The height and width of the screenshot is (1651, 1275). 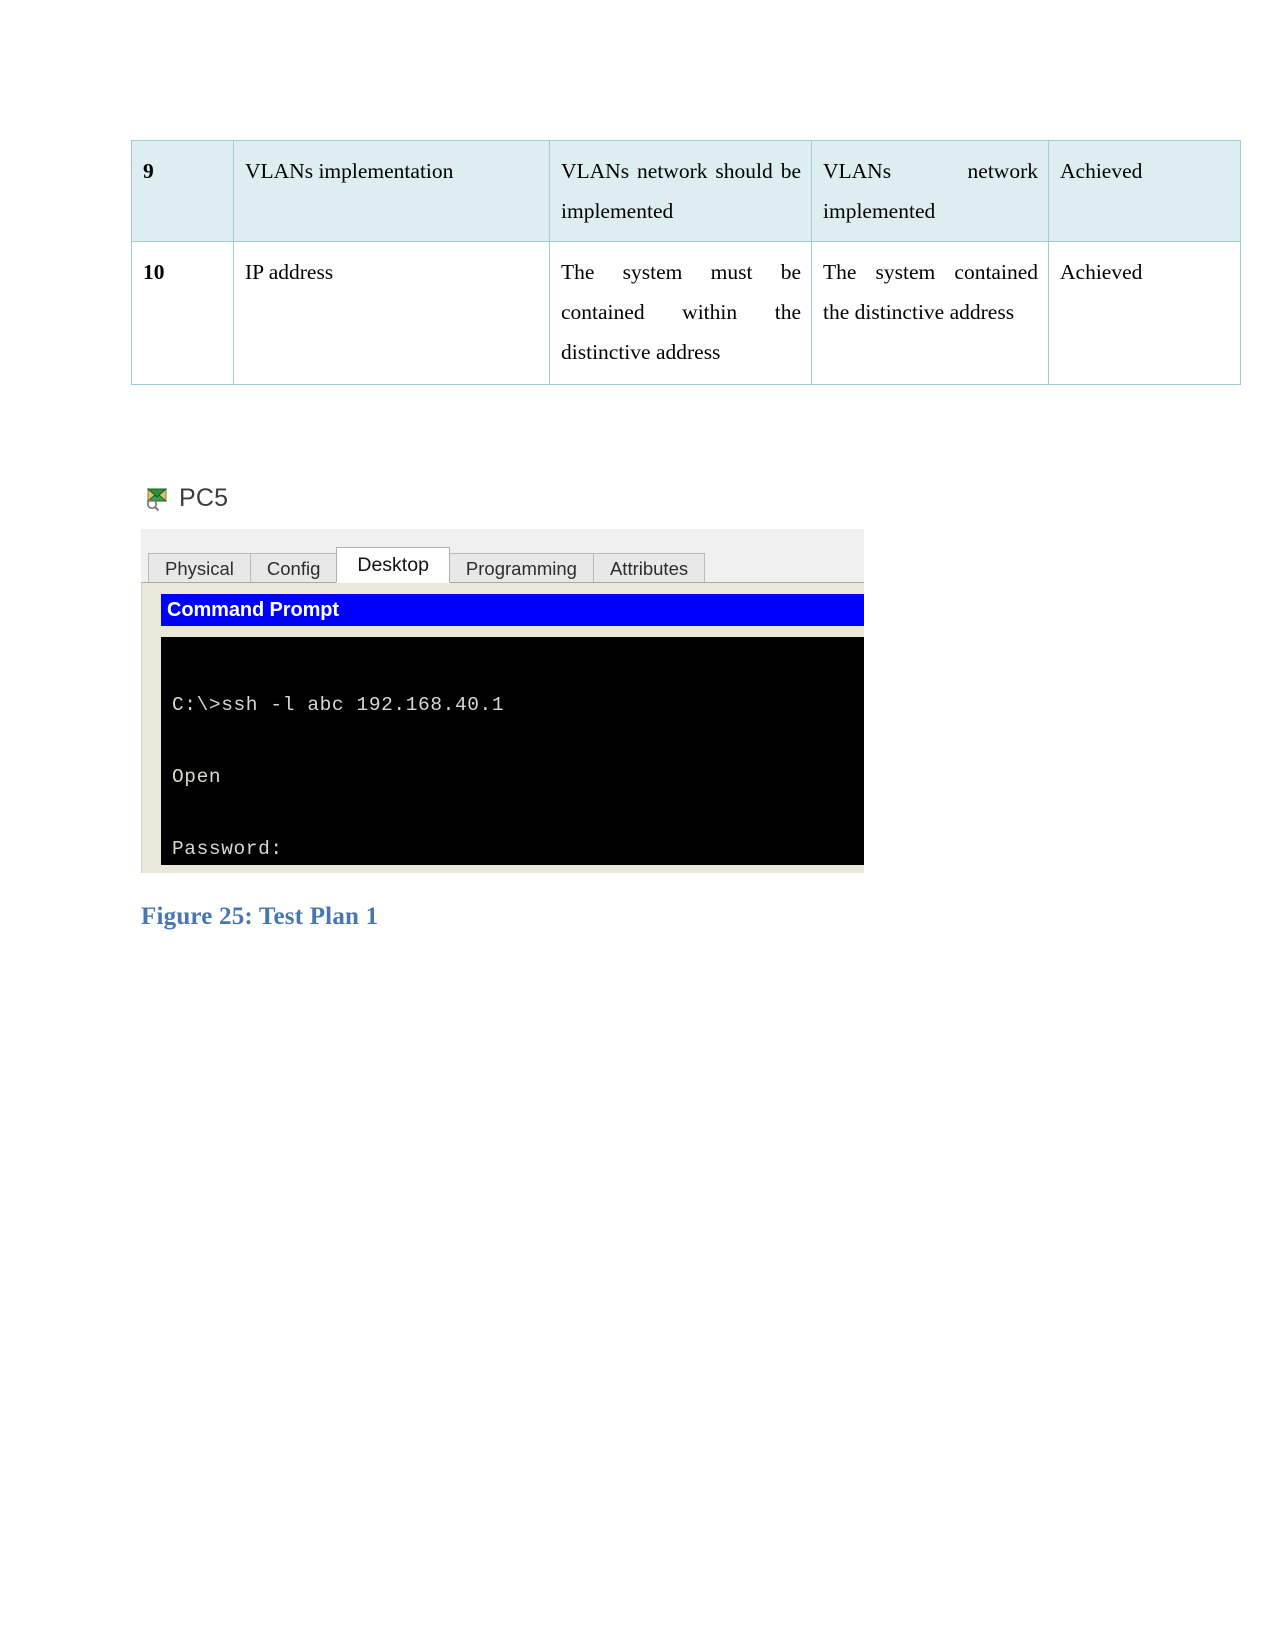 What do you see at coordinates (157, 499) in the screenshot?
I see `packet-tracer-pc-icon` at bounding box center [157, 499].